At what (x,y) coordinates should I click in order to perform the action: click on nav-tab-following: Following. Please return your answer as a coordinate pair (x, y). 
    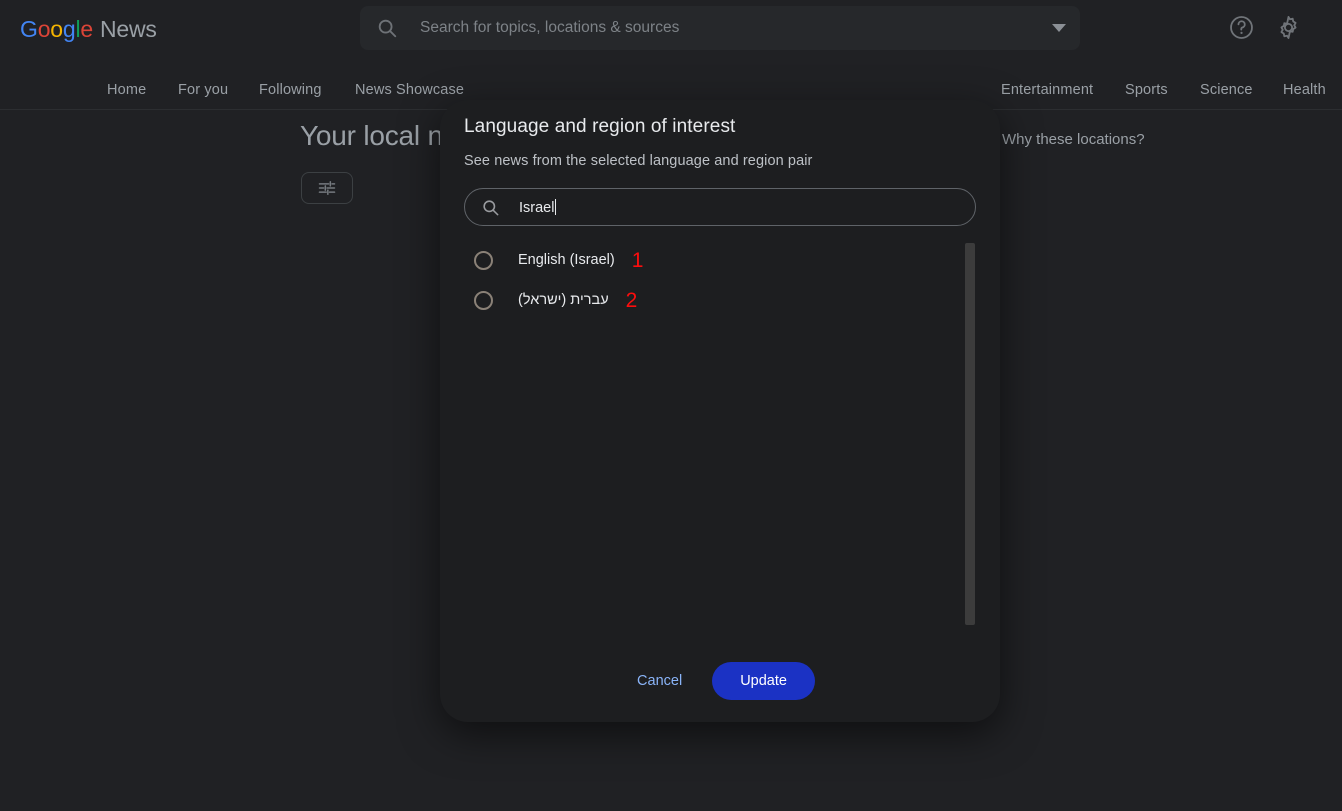
    Looking at the image, I should click on (290, 90).